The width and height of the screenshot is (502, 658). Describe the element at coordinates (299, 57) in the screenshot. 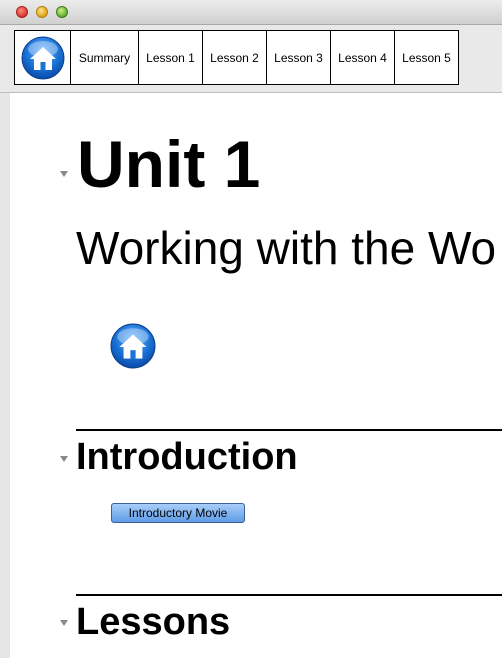

I see `nav-tab-lesson-3: Lesson 3` at that location.